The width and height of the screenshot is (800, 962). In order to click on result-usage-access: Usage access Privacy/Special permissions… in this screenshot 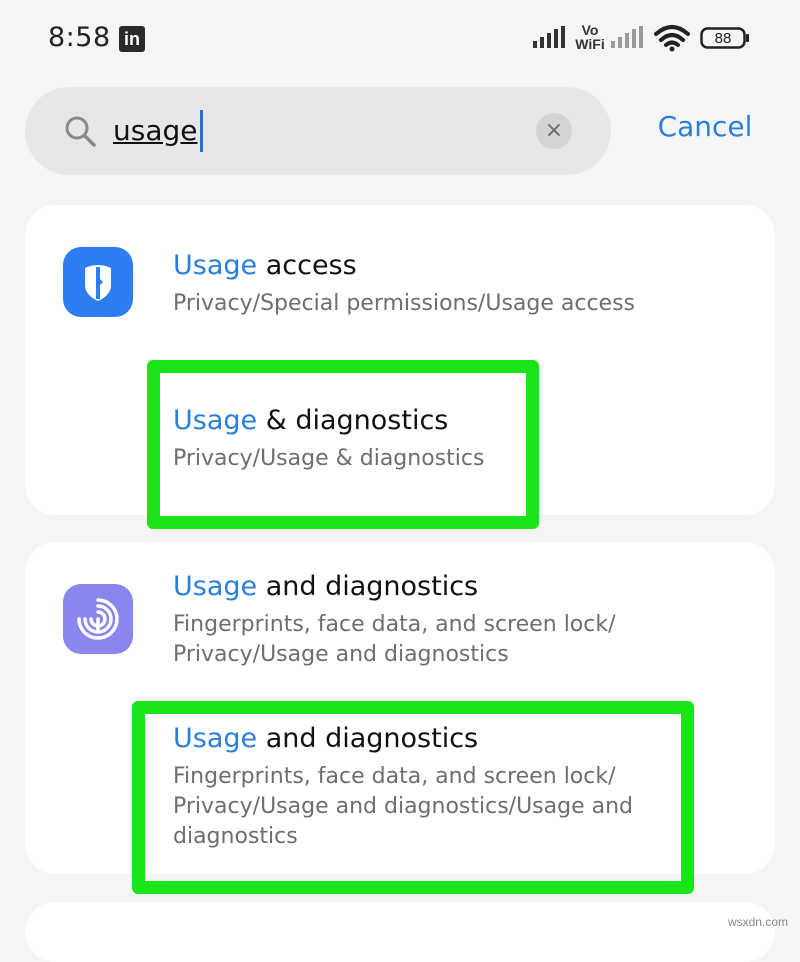, I will do `click(453, 284)`.